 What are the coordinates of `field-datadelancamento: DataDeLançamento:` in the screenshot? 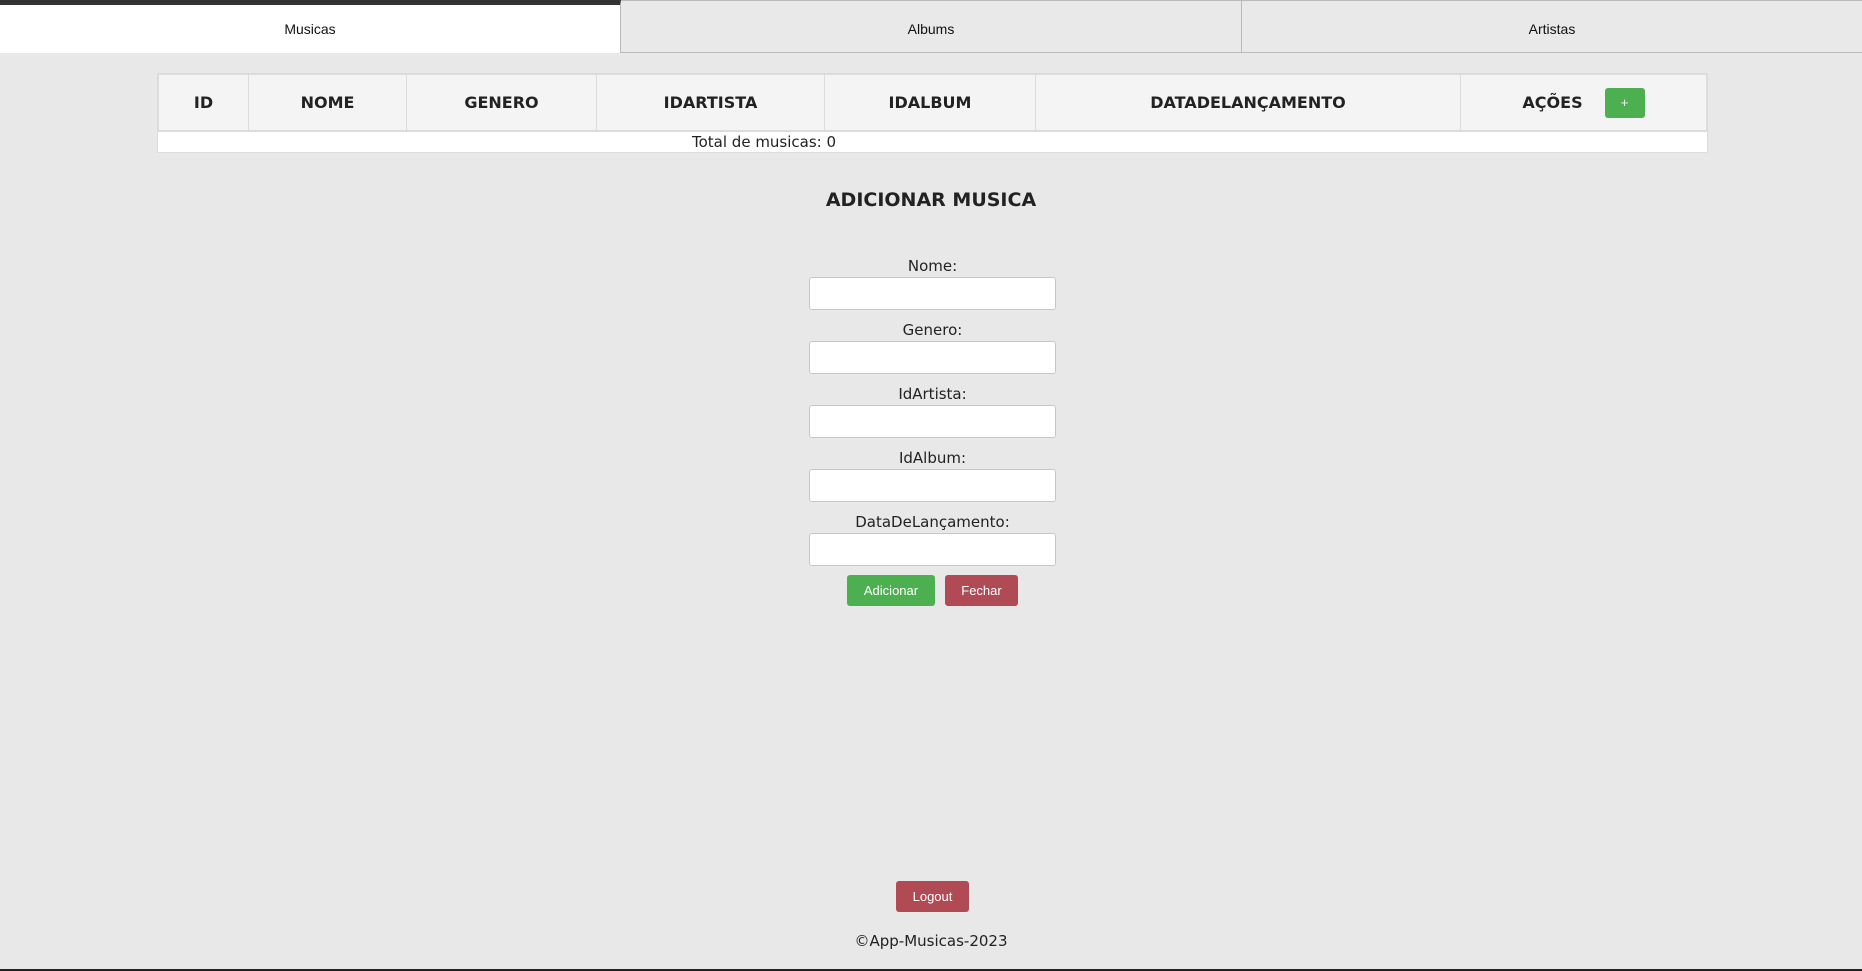 It's located at (932, 539).